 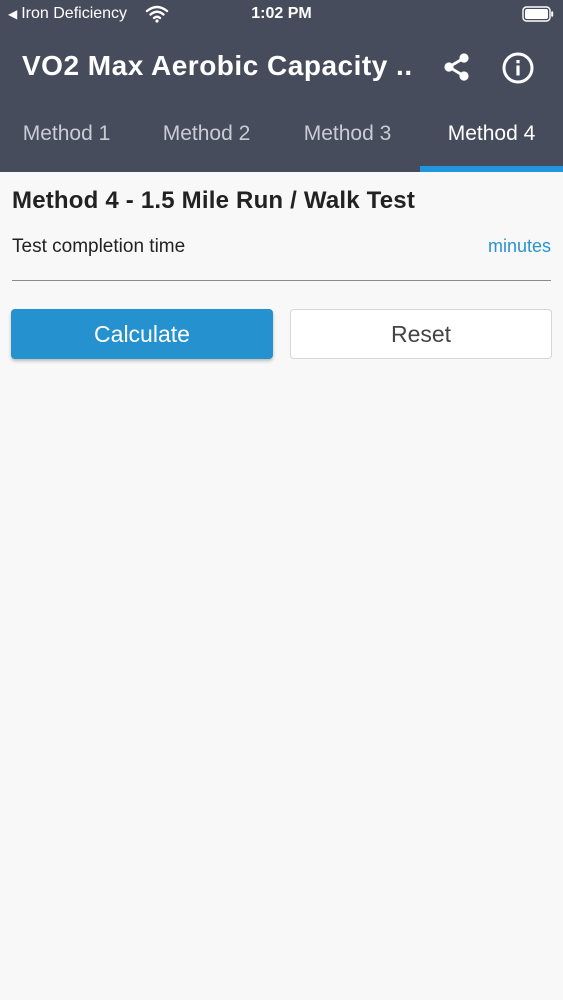 I want to click on info-icon, so click(x=518, y=68).